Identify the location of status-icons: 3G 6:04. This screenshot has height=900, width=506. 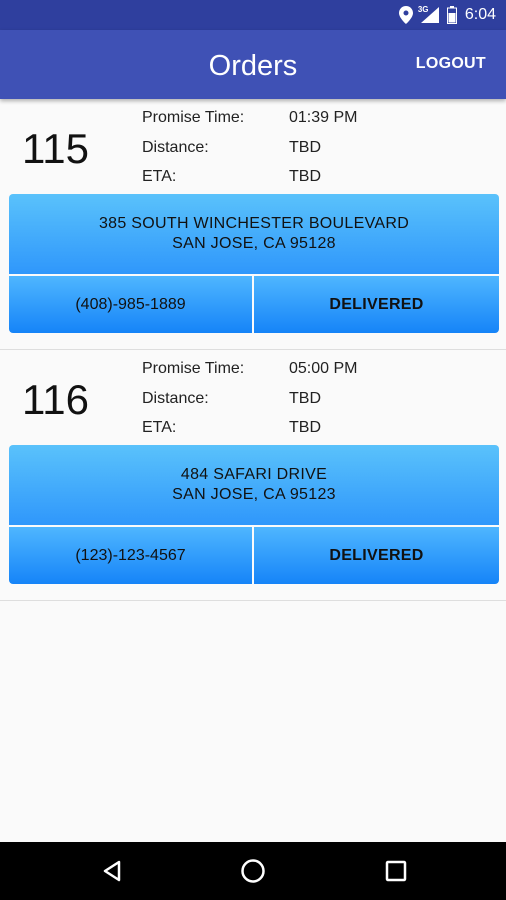
(447, 15).